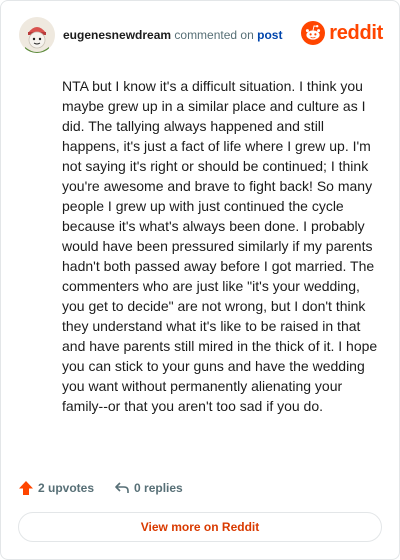  What do you see at coordinates (313, 33) in the screenshot?
I see `reddit-snoo-icon` at bounding box center [313, 33].